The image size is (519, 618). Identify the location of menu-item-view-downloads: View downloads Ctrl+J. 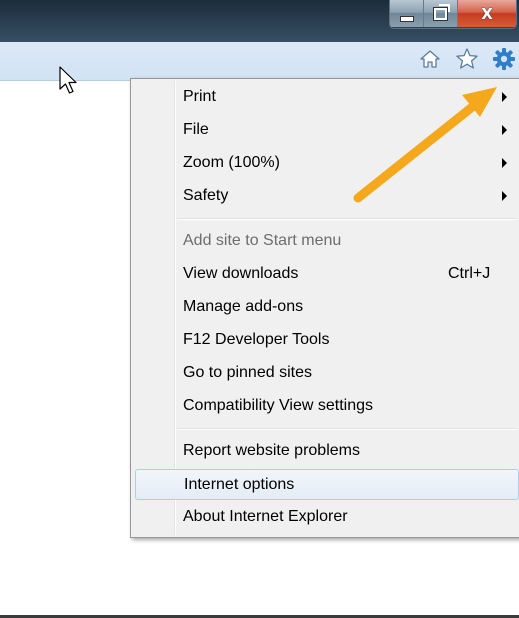
(327, 274).